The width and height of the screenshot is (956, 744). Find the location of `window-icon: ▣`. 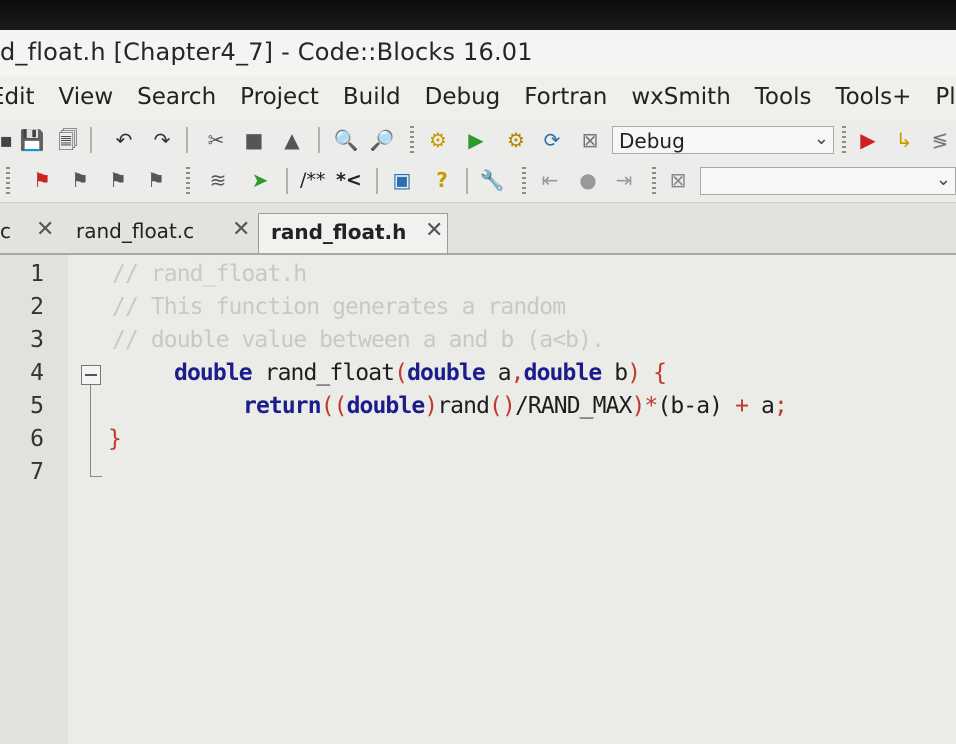

window-icon: ▣ is located at coordinates (402, 180).